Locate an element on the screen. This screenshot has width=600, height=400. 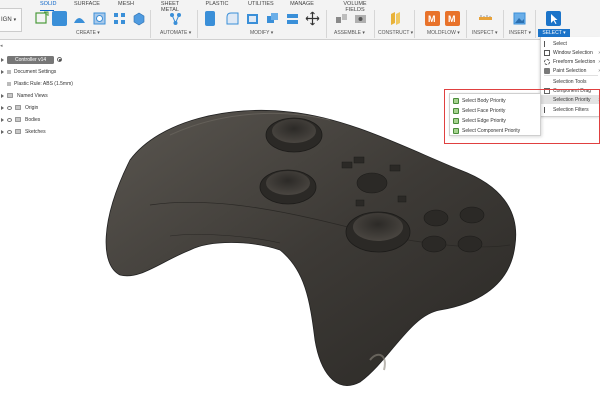
menu-item-label: Paint Selection is located at coordinates (570, 70).